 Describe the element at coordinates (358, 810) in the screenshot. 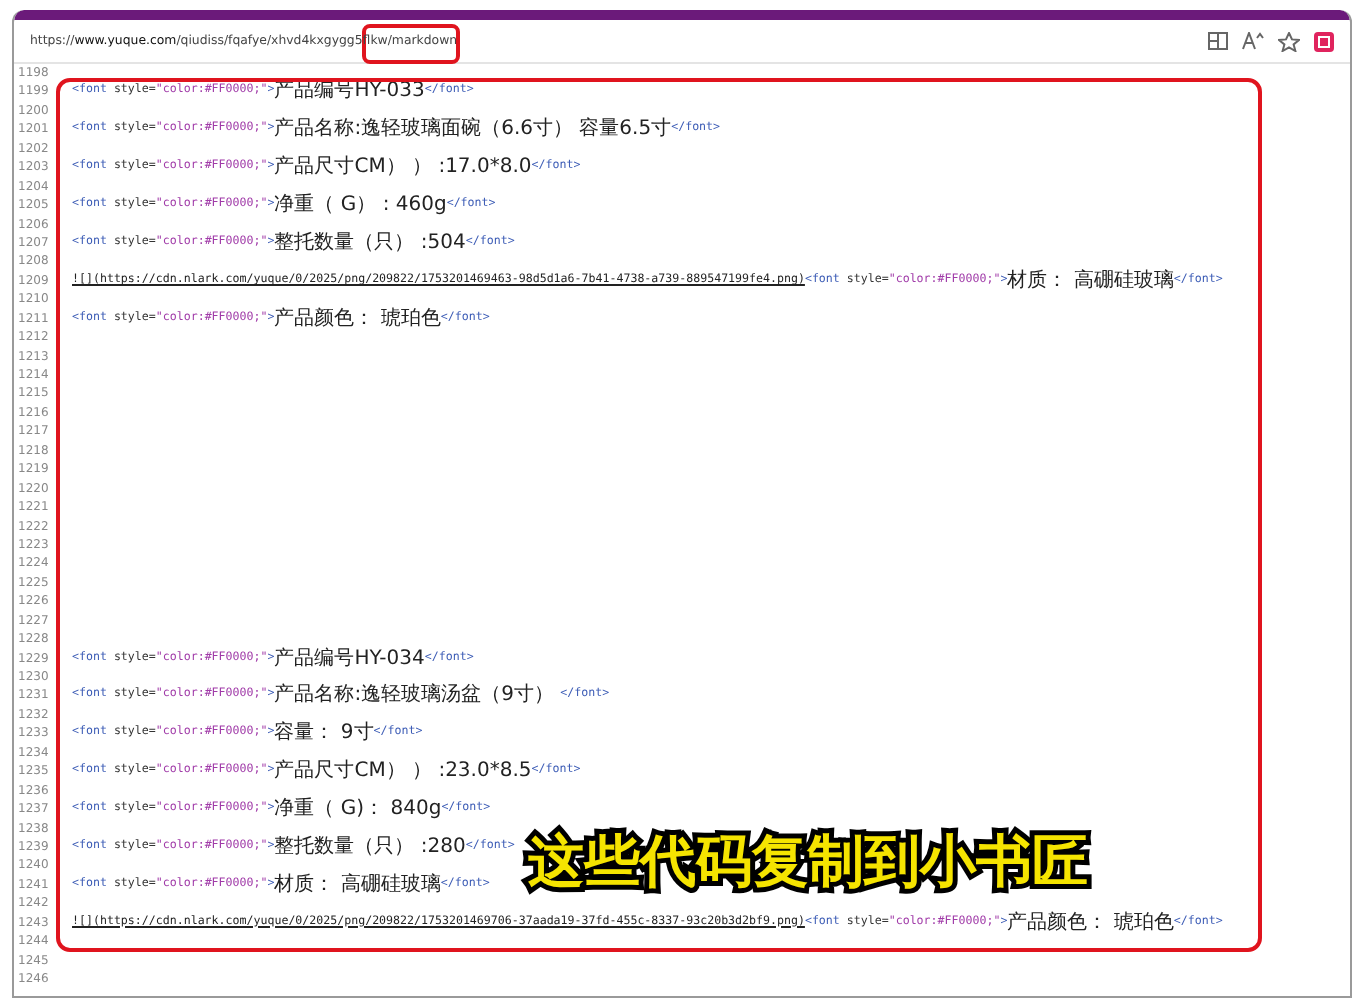

I see `code-text: 净重（ G)： 840g` at that location.